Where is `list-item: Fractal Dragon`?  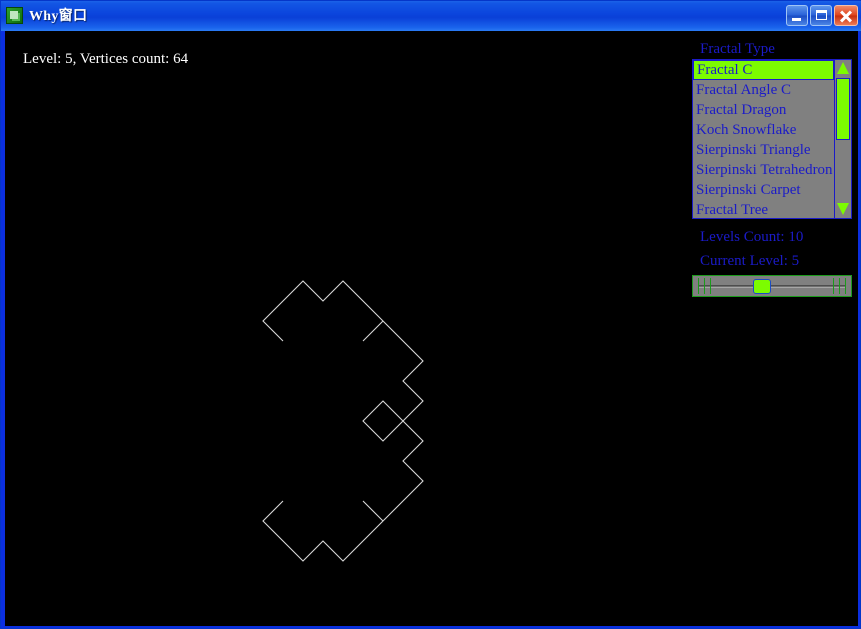
list-item: Fractal Dragon is located at coordinates (763, 110).